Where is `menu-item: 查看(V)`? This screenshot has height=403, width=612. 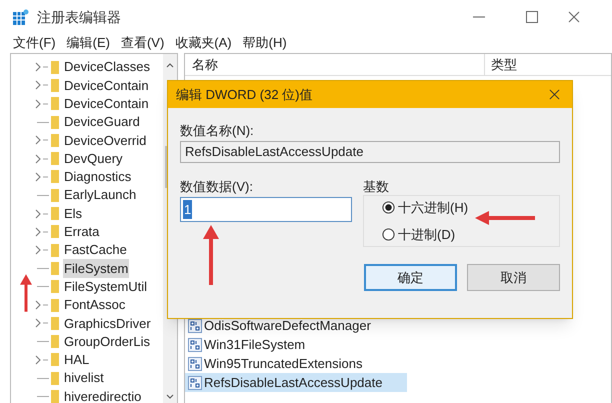
menu-item: 查看(V) is located at coordinates (142, 43).